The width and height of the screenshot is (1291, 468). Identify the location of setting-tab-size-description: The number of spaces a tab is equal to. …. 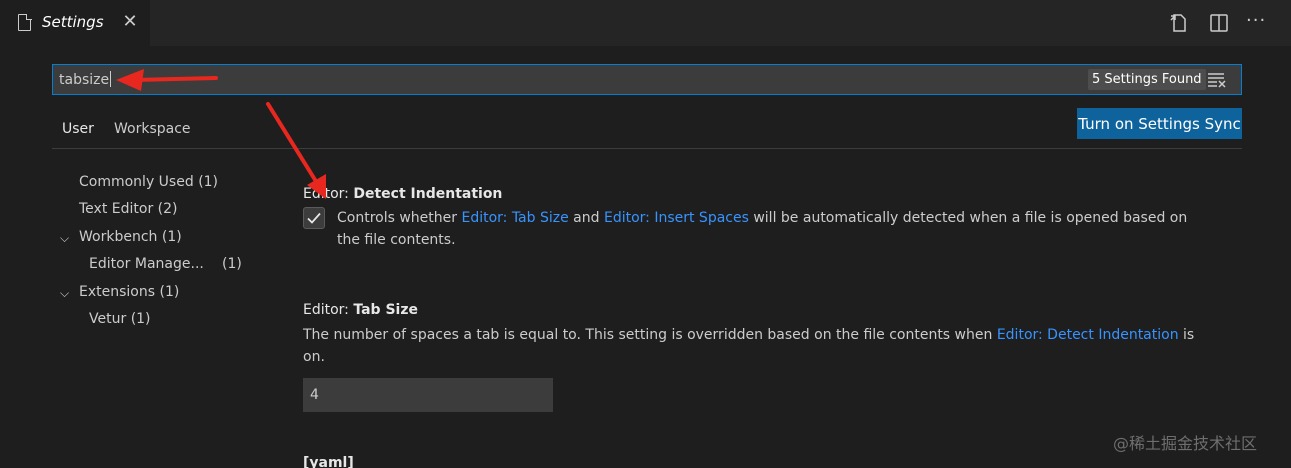
(749, 346).